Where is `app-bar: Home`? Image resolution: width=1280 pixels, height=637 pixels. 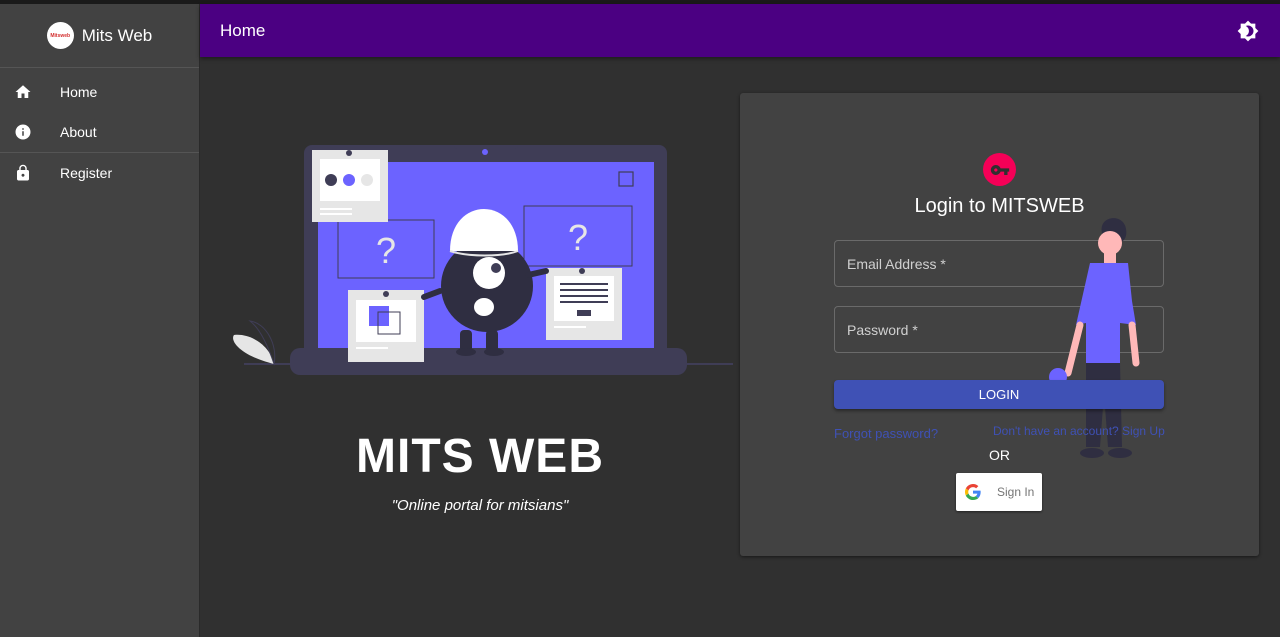
app-bar: Home is located at coordinates (740, 30).